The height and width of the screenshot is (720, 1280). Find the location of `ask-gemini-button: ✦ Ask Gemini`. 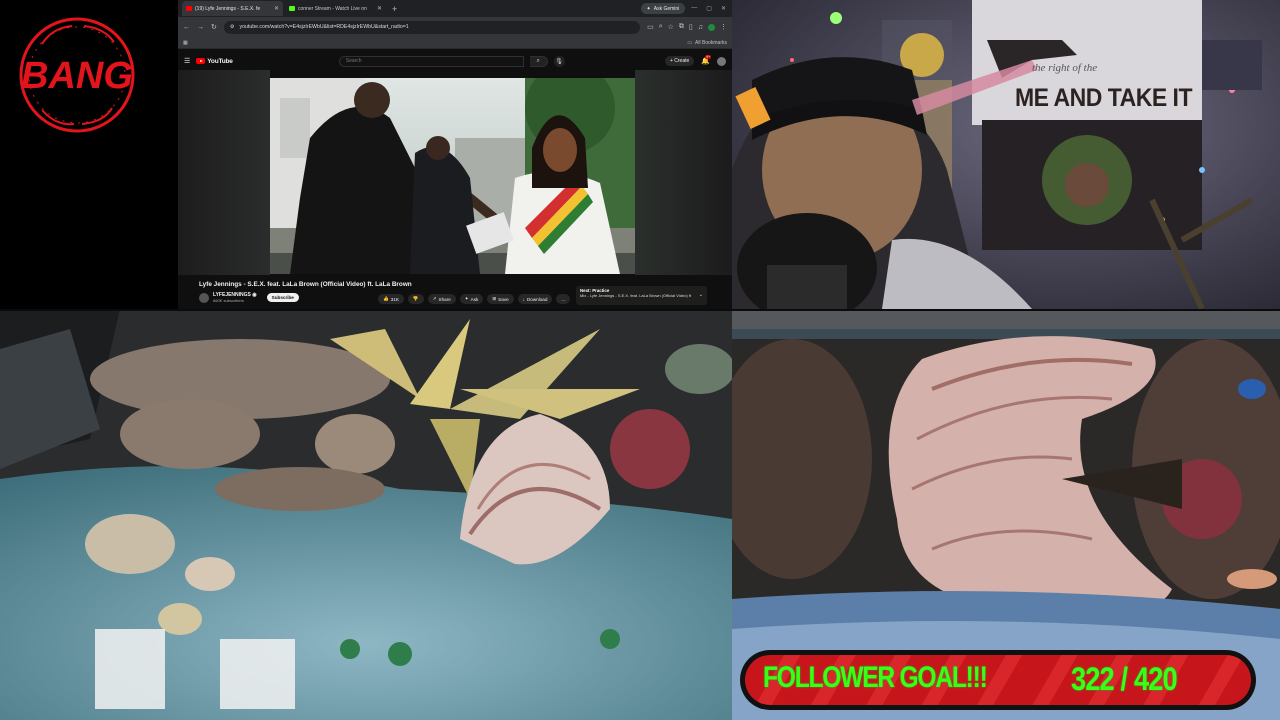

ask-gemini-button: ✦ Ask Gemini is located at coordinates (663, 8).